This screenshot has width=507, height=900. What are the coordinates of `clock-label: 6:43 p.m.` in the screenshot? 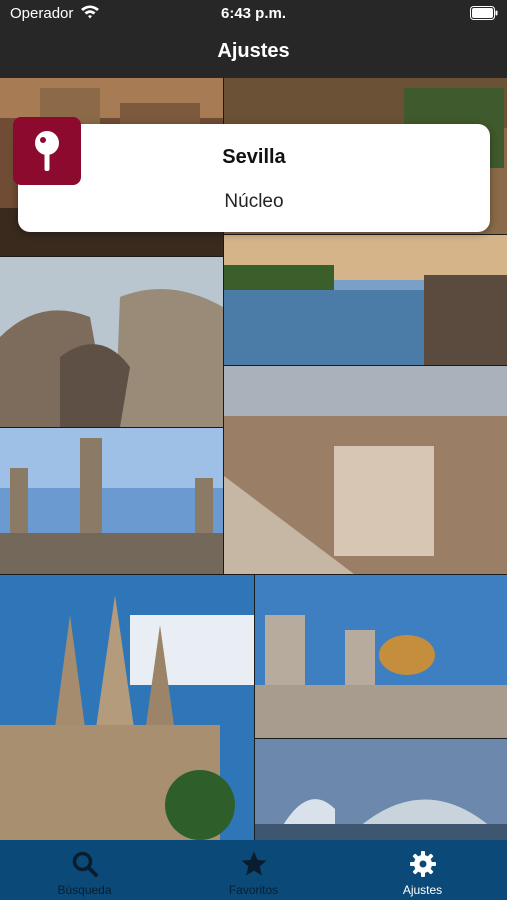 It's located at (253, 13).